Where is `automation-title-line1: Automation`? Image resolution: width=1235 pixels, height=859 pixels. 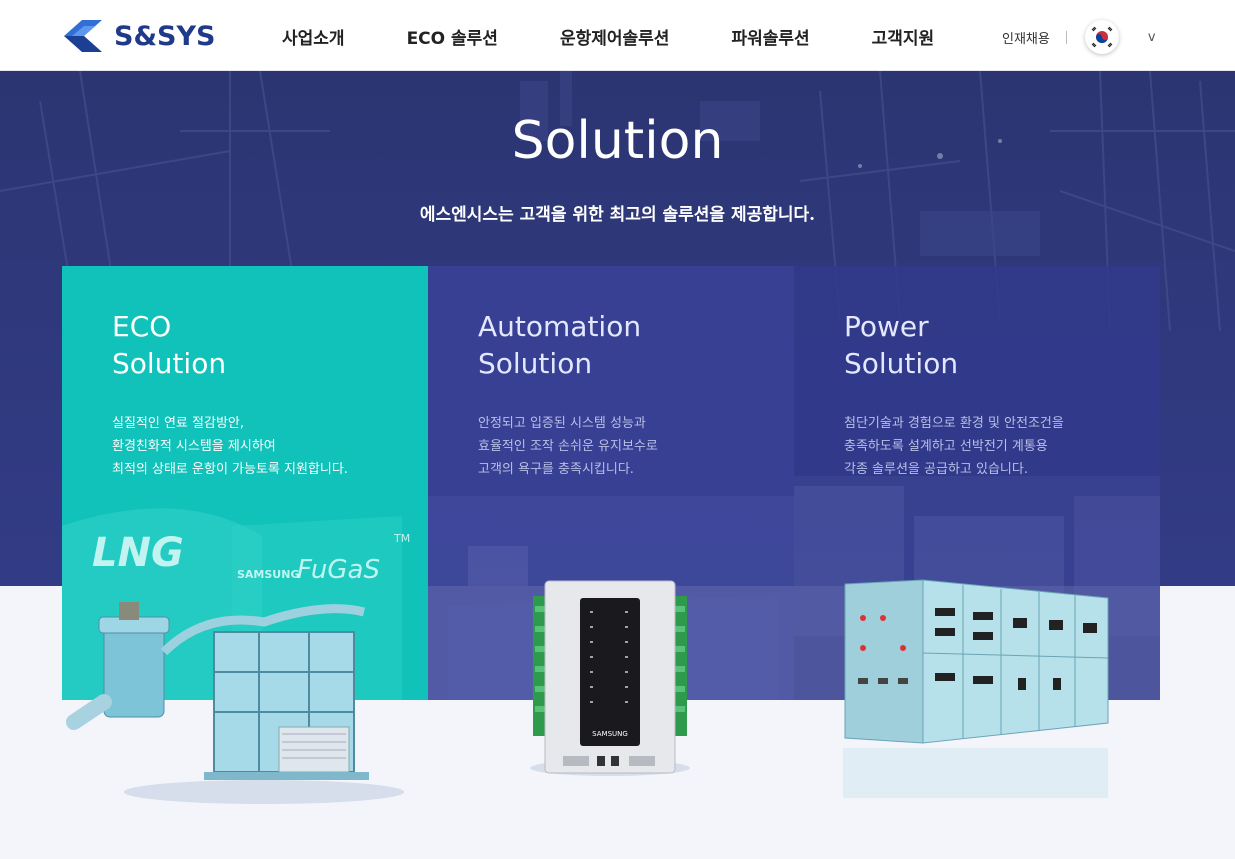
automation-title-line1: Automation is located at coordinates (560, 326).